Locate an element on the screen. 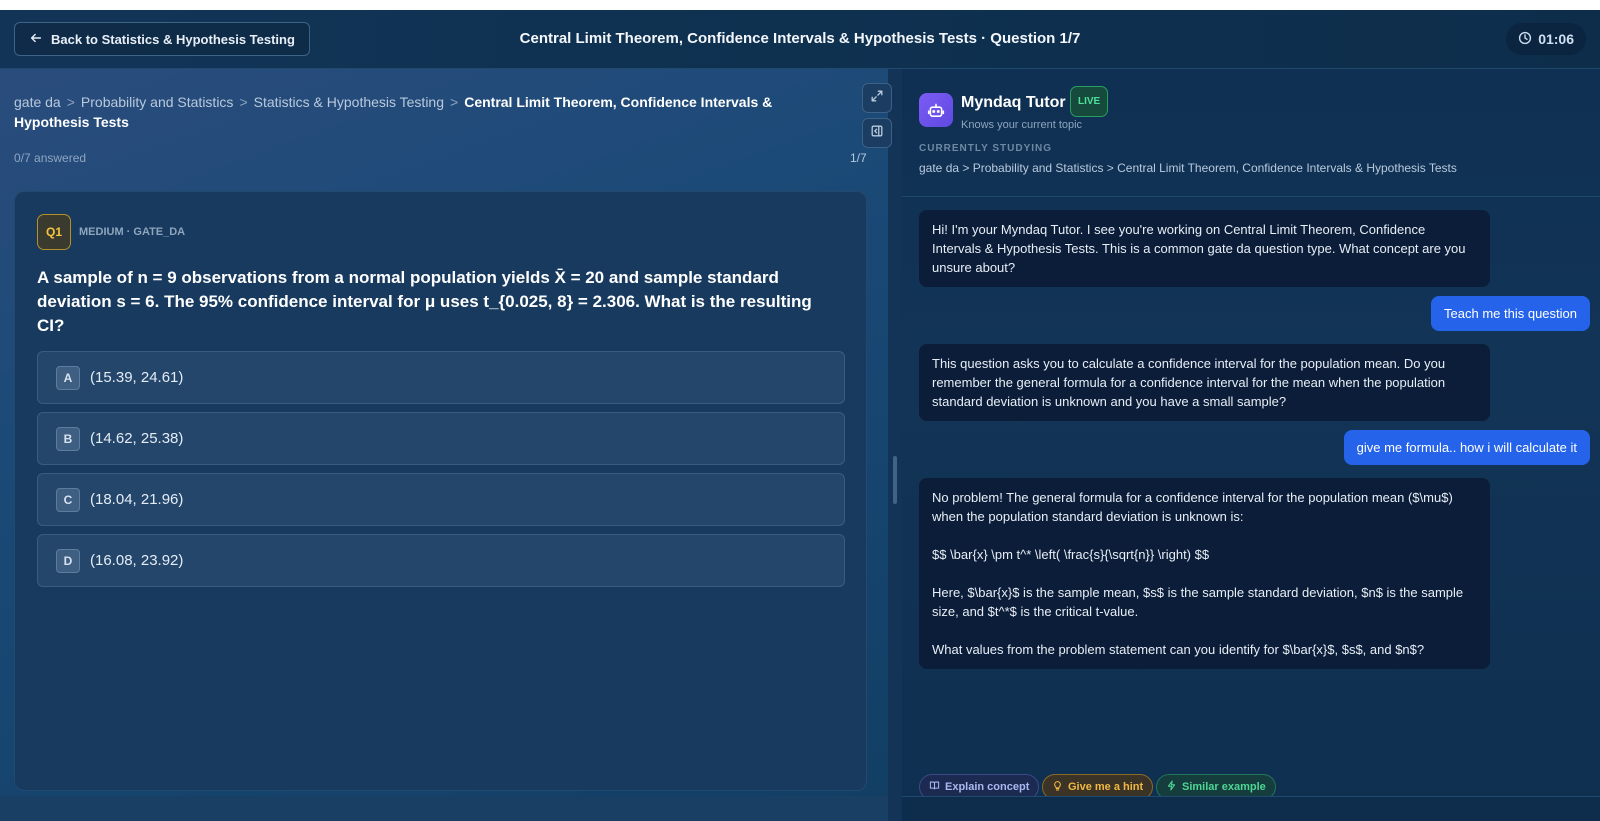 The image size is (1600, 821). answered-count: 0/7 answered is located at coordinates (50, 158).